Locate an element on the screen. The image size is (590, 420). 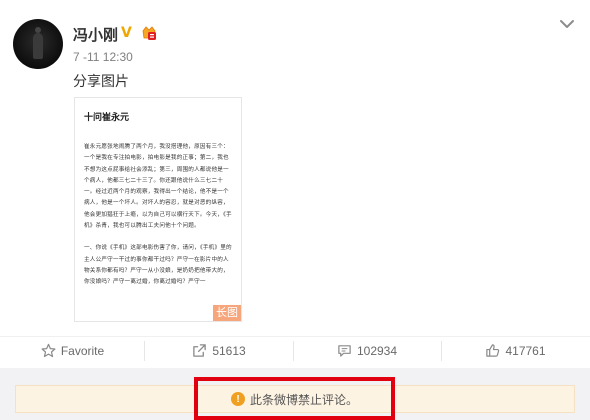
post-timestamp: 7 -11 12:30 is located at coordinates (103, 57).